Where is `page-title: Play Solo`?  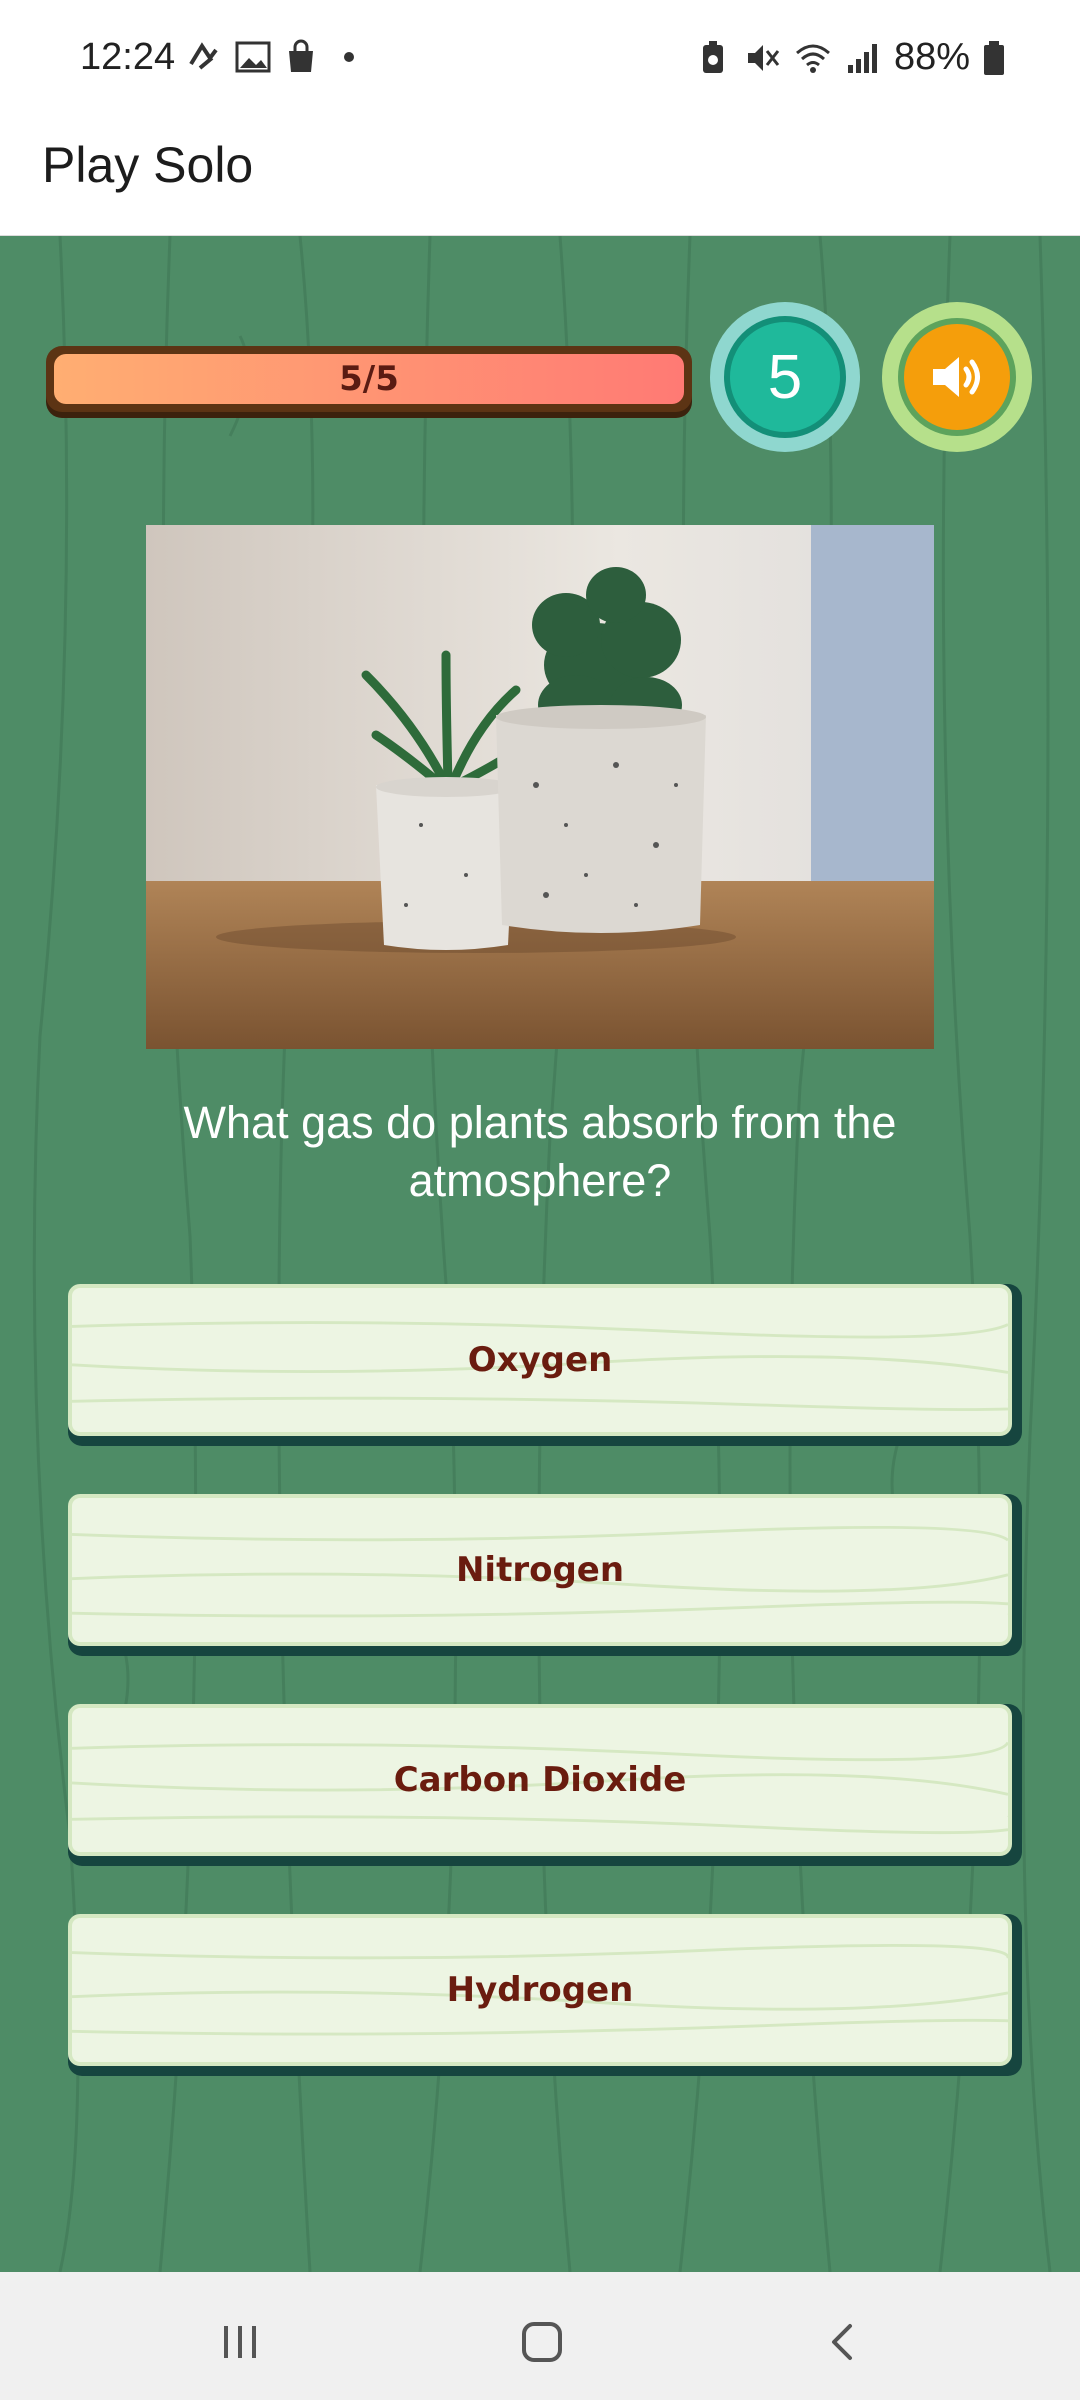
page-title: Play Solo is located at coordinates (148, 165).